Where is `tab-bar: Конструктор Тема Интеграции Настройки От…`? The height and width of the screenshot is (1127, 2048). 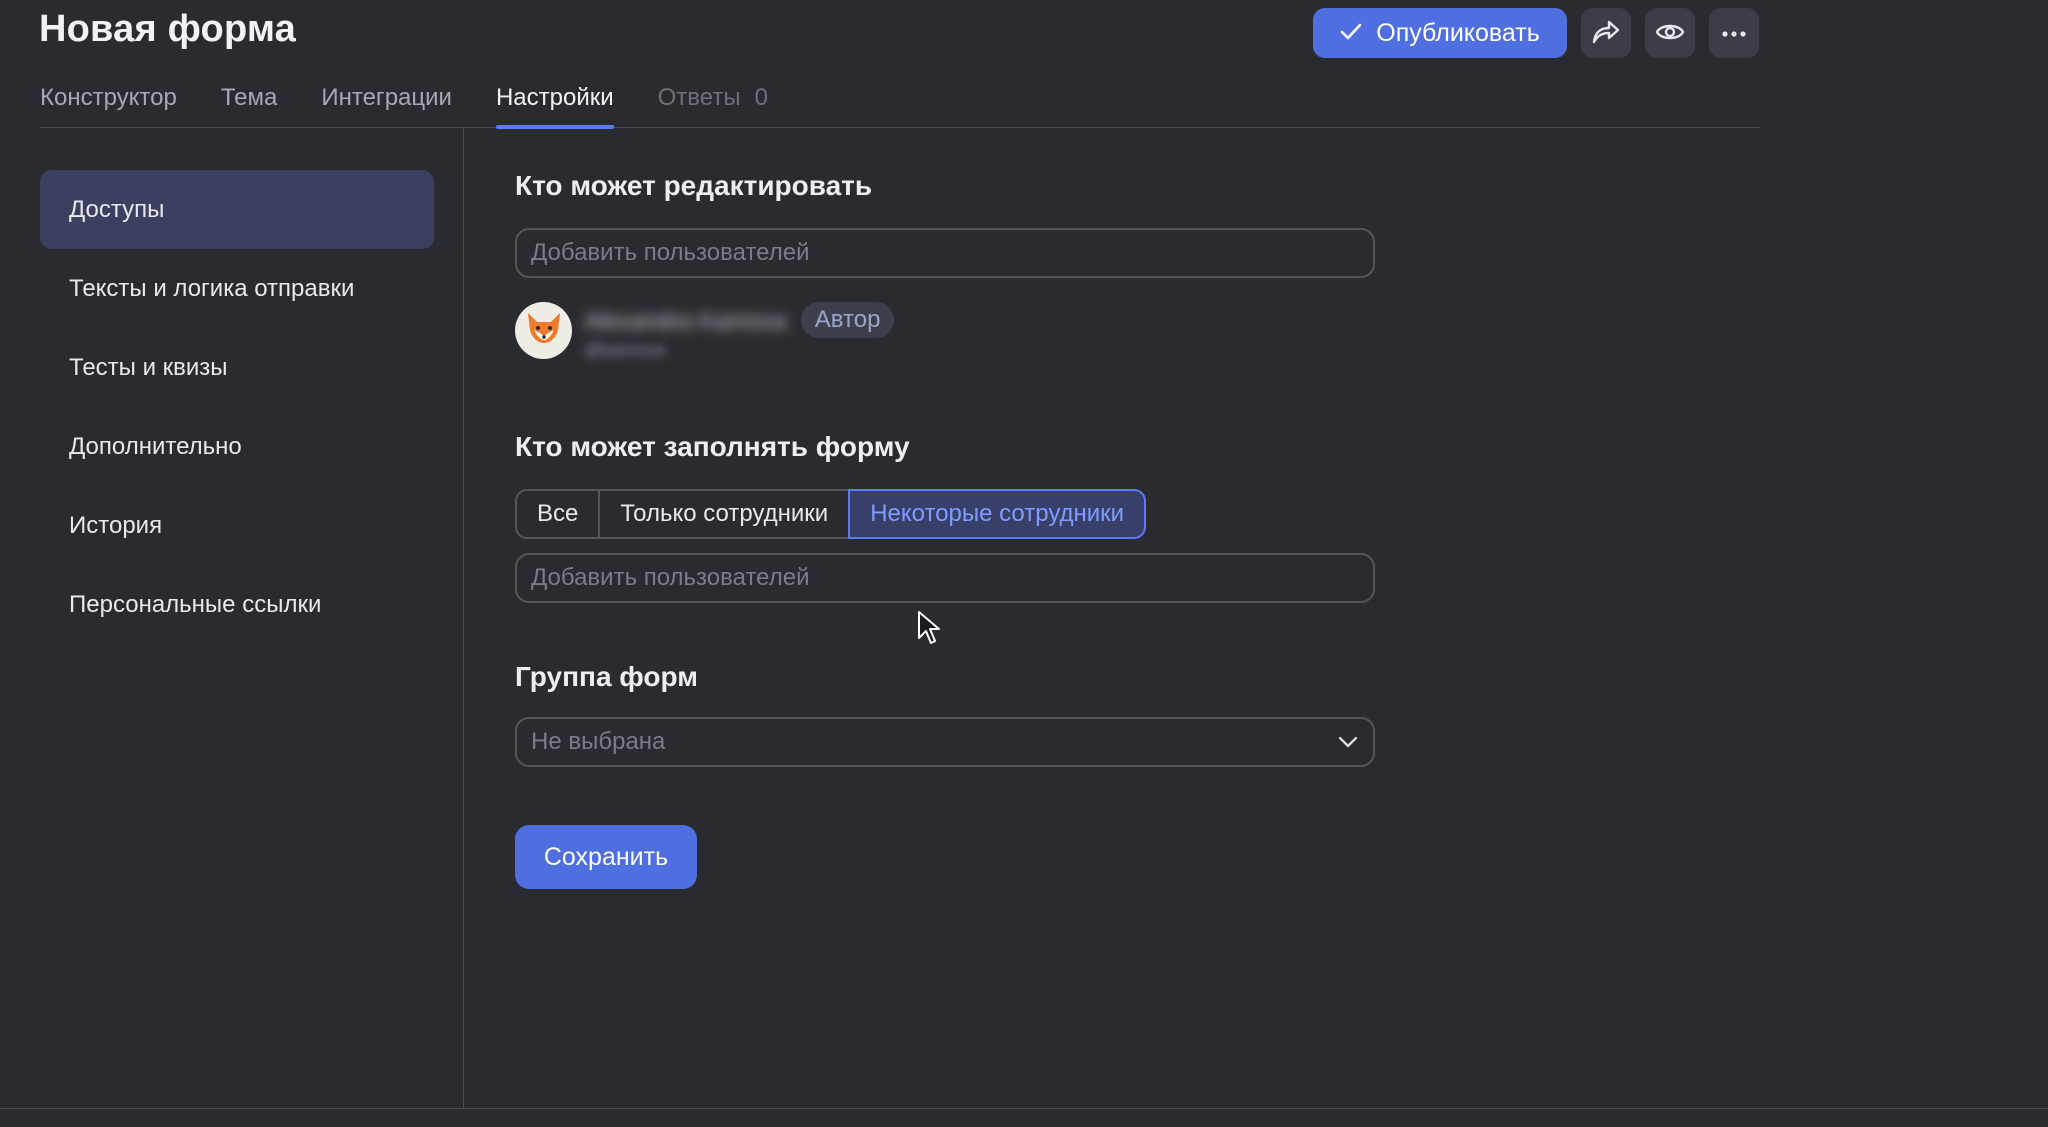
tab-bar: Конструктор Тема Интеграции Настройки От… is located at coordinates (900, 103).